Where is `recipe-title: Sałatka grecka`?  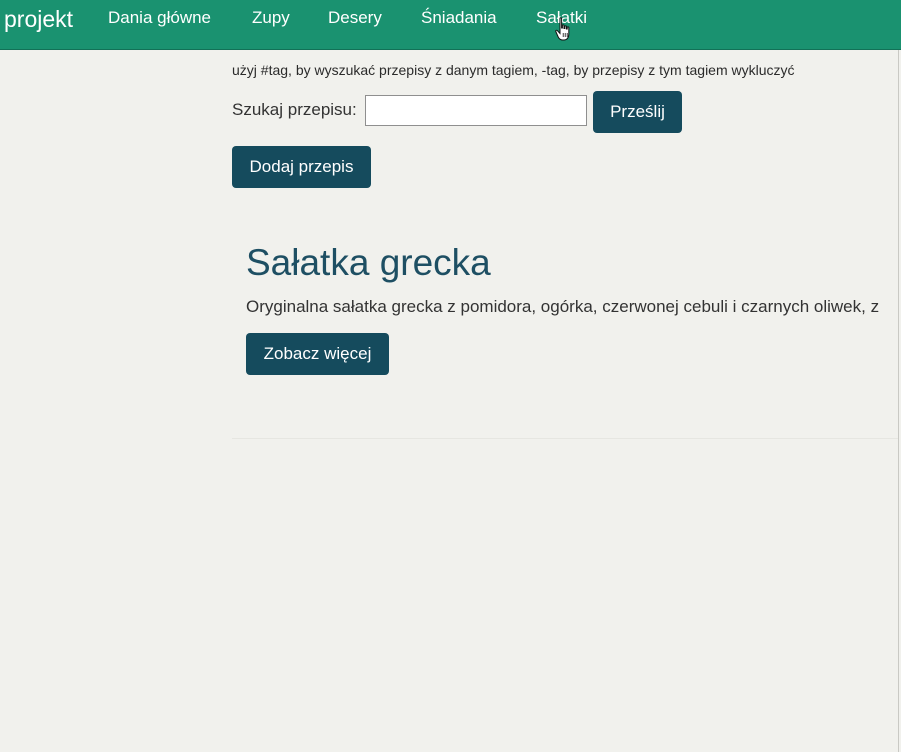
recipe-title: Sałatka grecka is located at coordinates (368, 262).